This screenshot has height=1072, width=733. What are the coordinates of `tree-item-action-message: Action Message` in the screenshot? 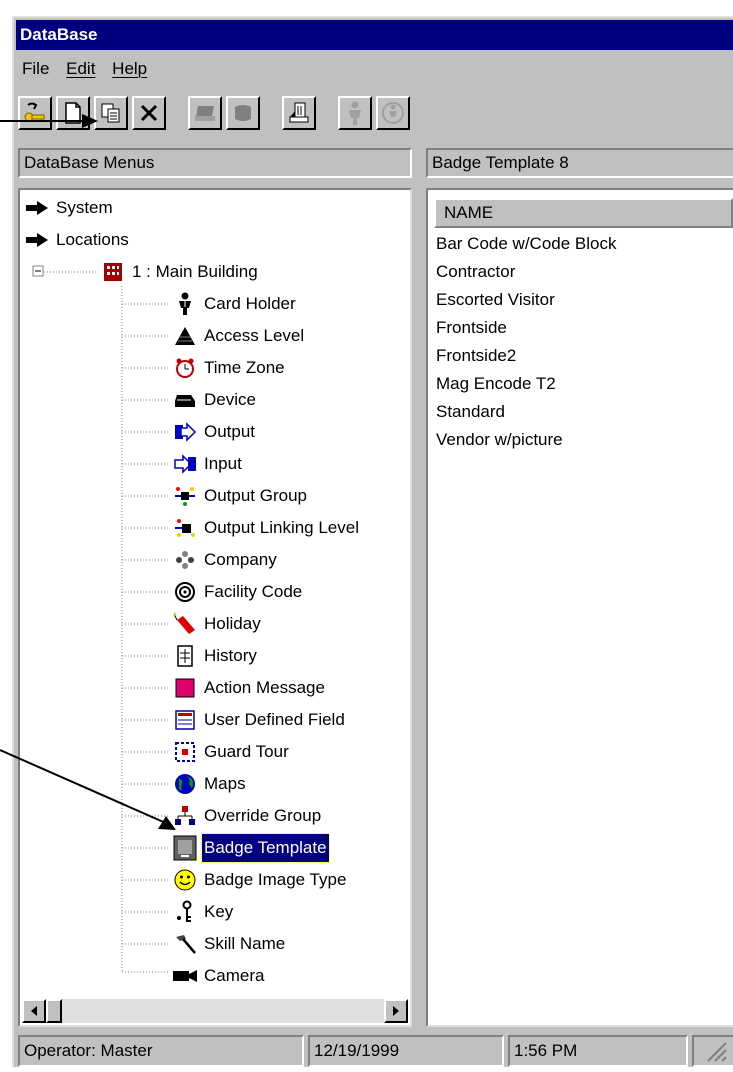 It's located at (249, 688).